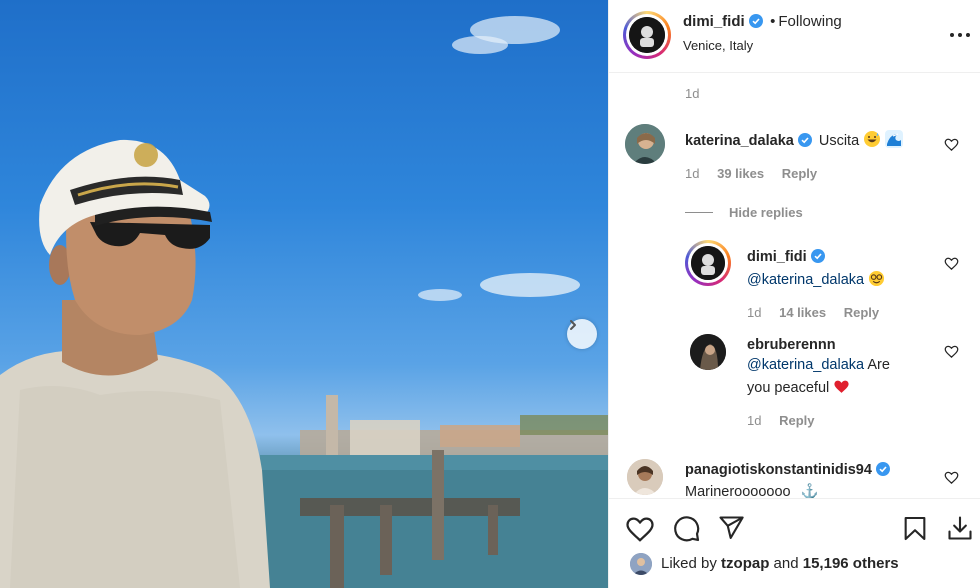 The image size is (980, 588). Describe the element at coordinates (718, 45) in the screenshot. I see `post-location: Venice, Italy` at that location.